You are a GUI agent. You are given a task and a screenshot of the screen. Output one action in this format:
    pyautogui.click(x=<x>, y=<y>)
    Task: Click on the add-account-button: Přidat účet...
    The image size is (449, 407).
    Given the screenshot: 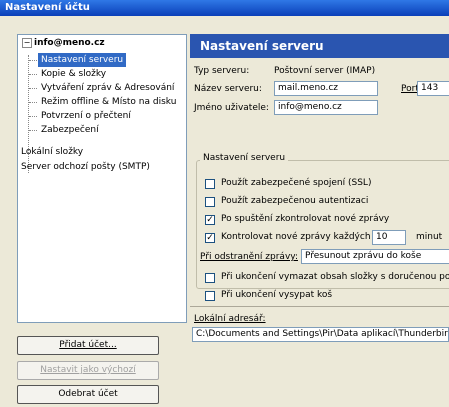 What is the action you would take?
    pyautogui.click(x=88, y=345)
    